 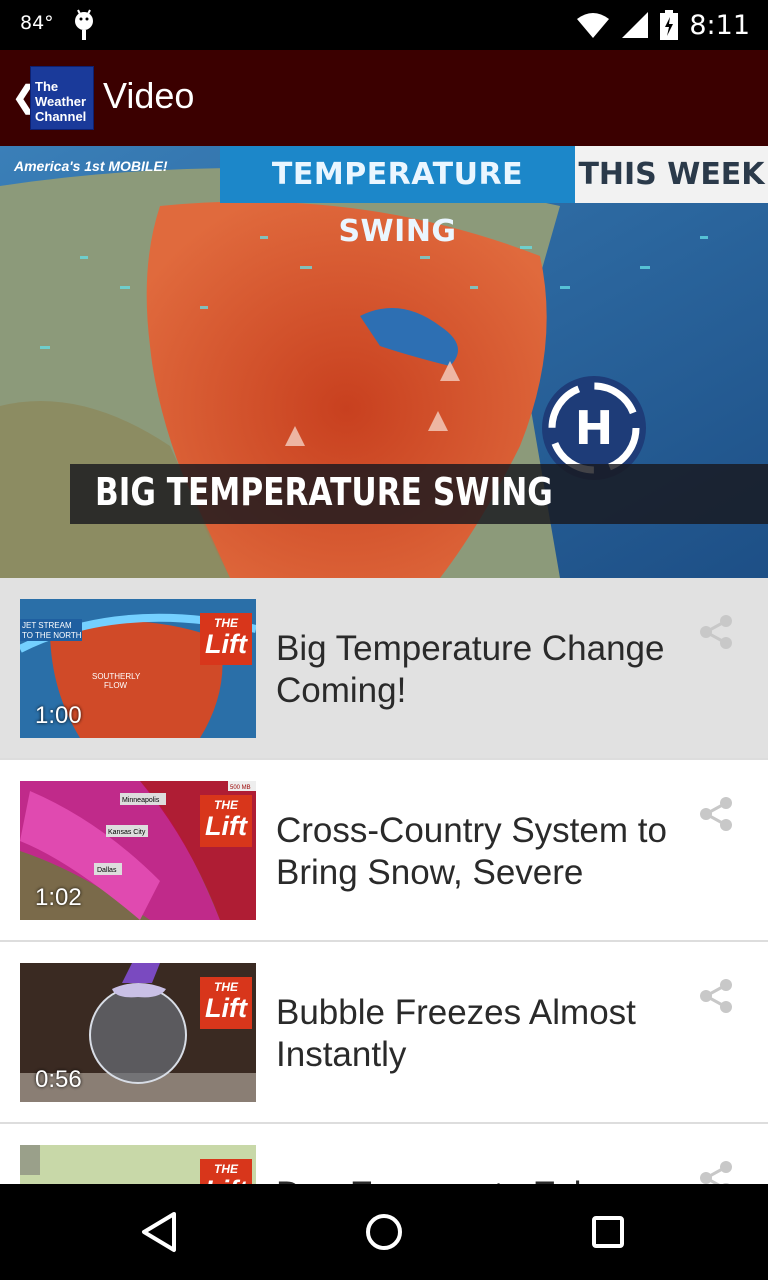 What do you see at coordinates (138, 1032) in the screenshot?
I see `video-thumbnail: THE Lift 0:56` at bounding box center [138, 1032].